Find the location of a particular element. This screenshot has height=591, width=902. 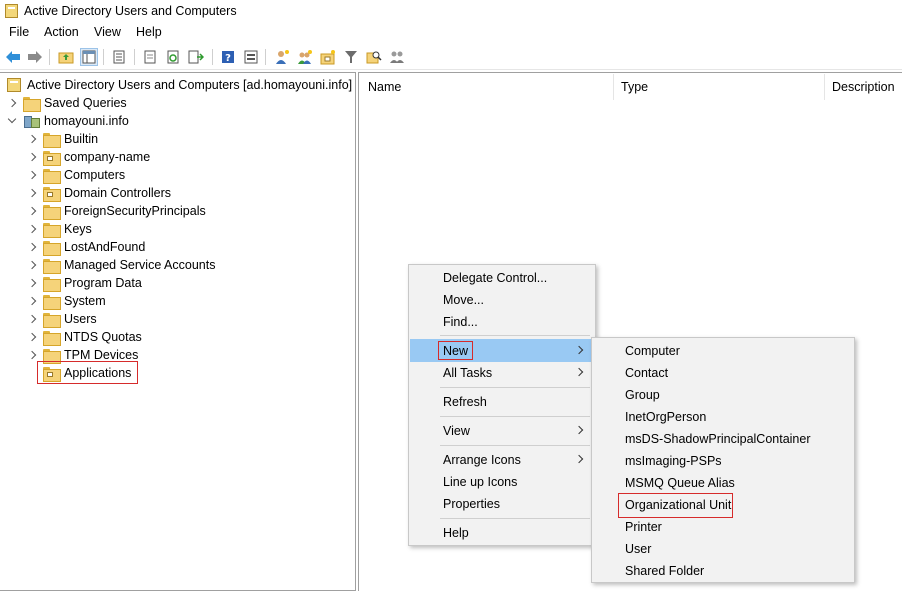

menu-item-arrange-icons: Arrange Icons is located at coordinates (482, 460).